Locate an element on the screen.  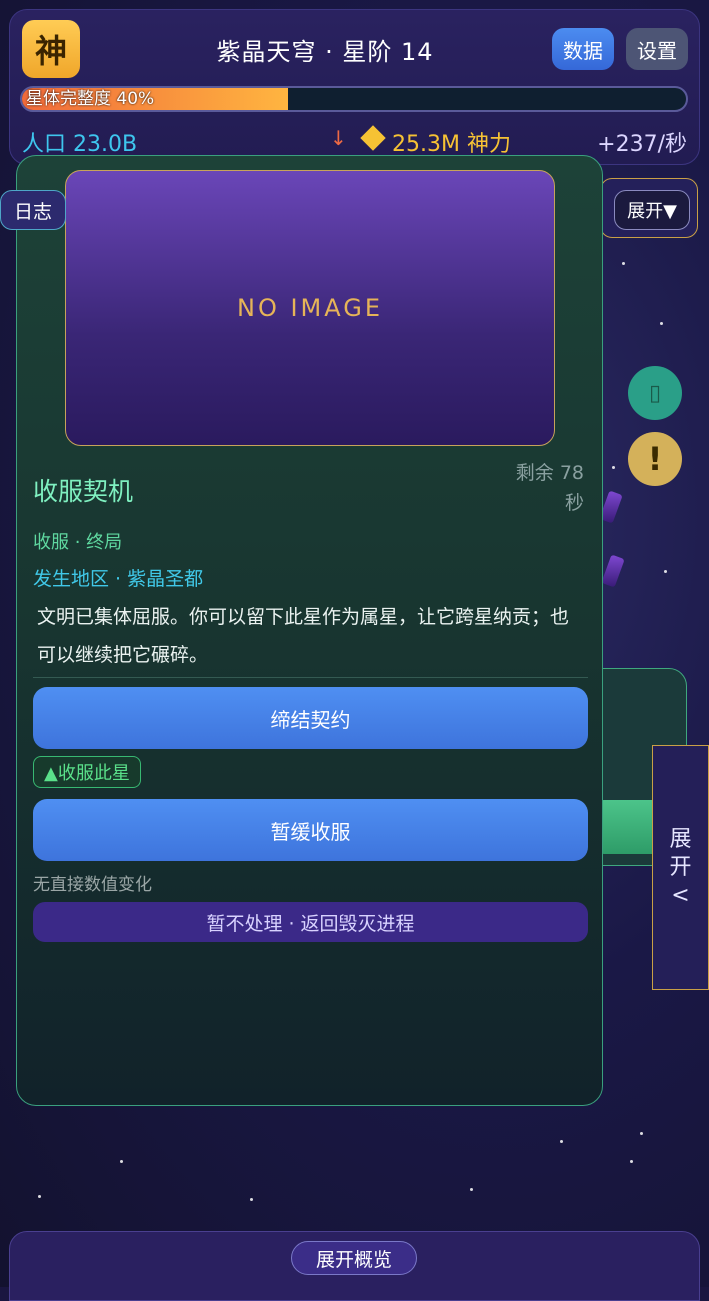
event-location: 发生地区 · 紫晶圣都 is located at coordinates (118, 579).